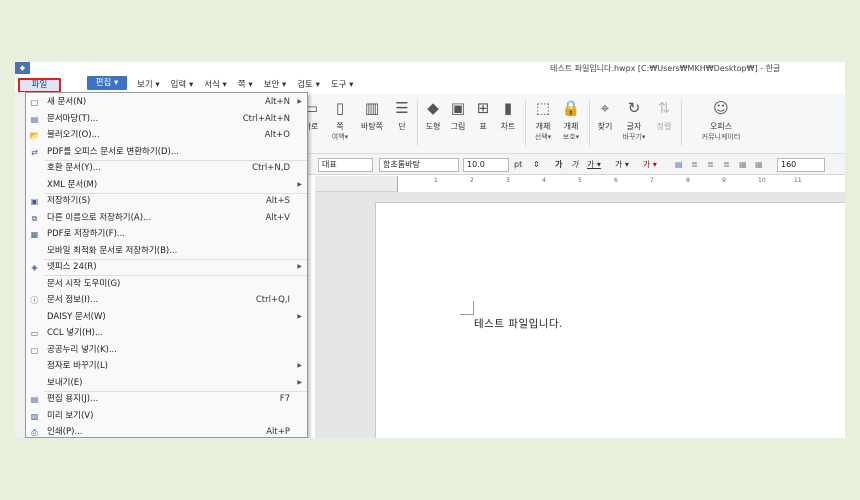 The width and height of the screenshot is (860, 500). I want to click on menu-item-shortcut: Alt+N, so click(277, 102).